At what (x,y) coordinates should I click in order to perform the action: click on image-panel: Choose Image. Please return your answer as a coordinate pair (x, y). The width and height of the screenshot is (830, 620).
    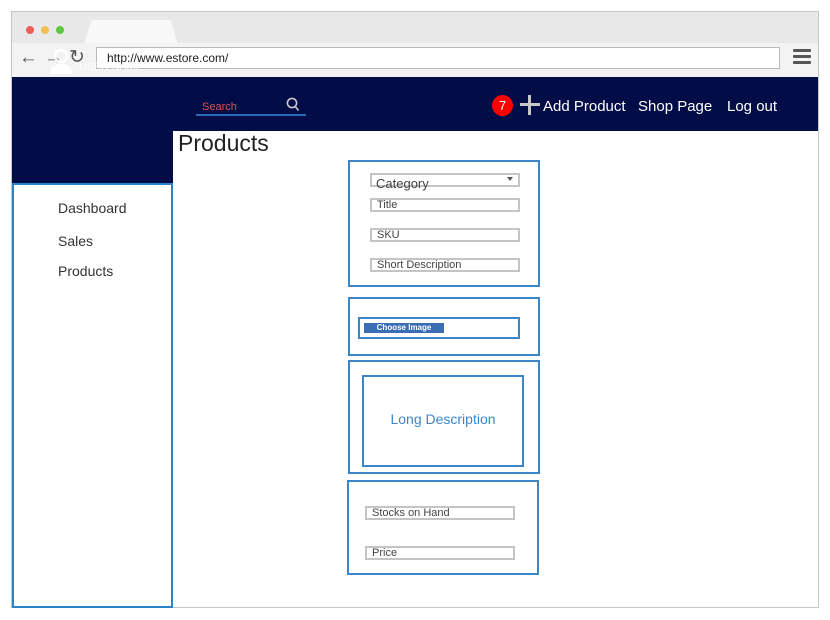
    Looking at the image, I should click on (444, 326).